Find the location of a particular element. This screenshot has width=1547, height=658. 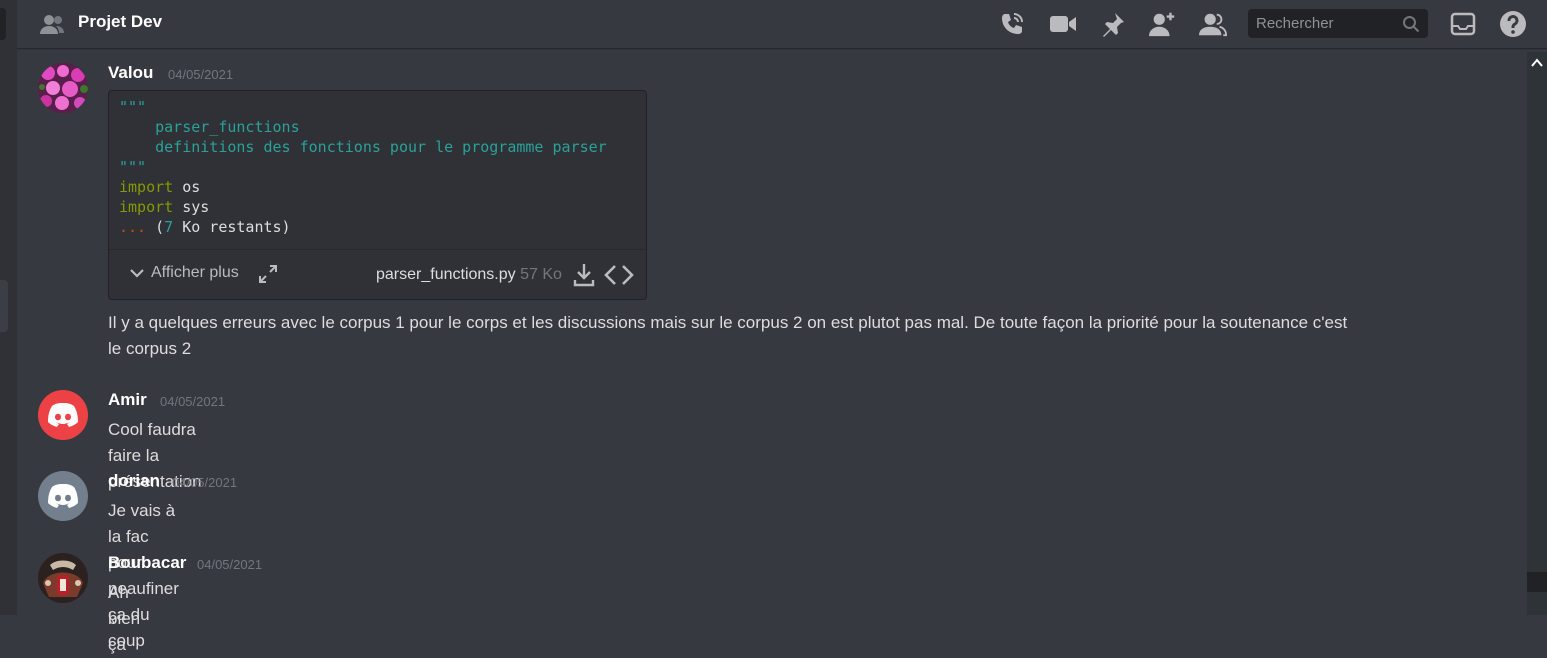

code-text: os is located at coordinates (187, 187).